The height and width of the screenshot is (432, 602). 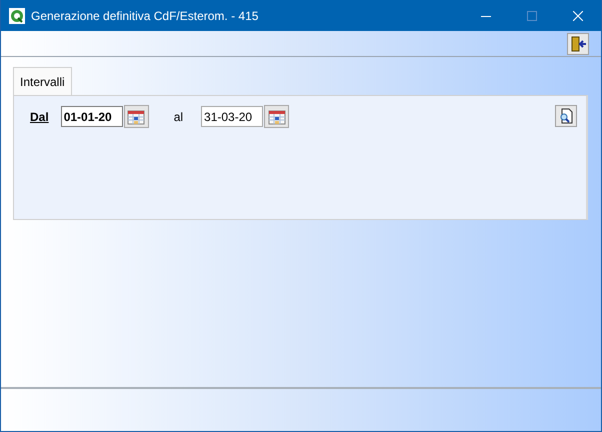 I want to click on window-title: Generazione definitiva CdF/Esterom. - 415, so click(x=145, y=15).